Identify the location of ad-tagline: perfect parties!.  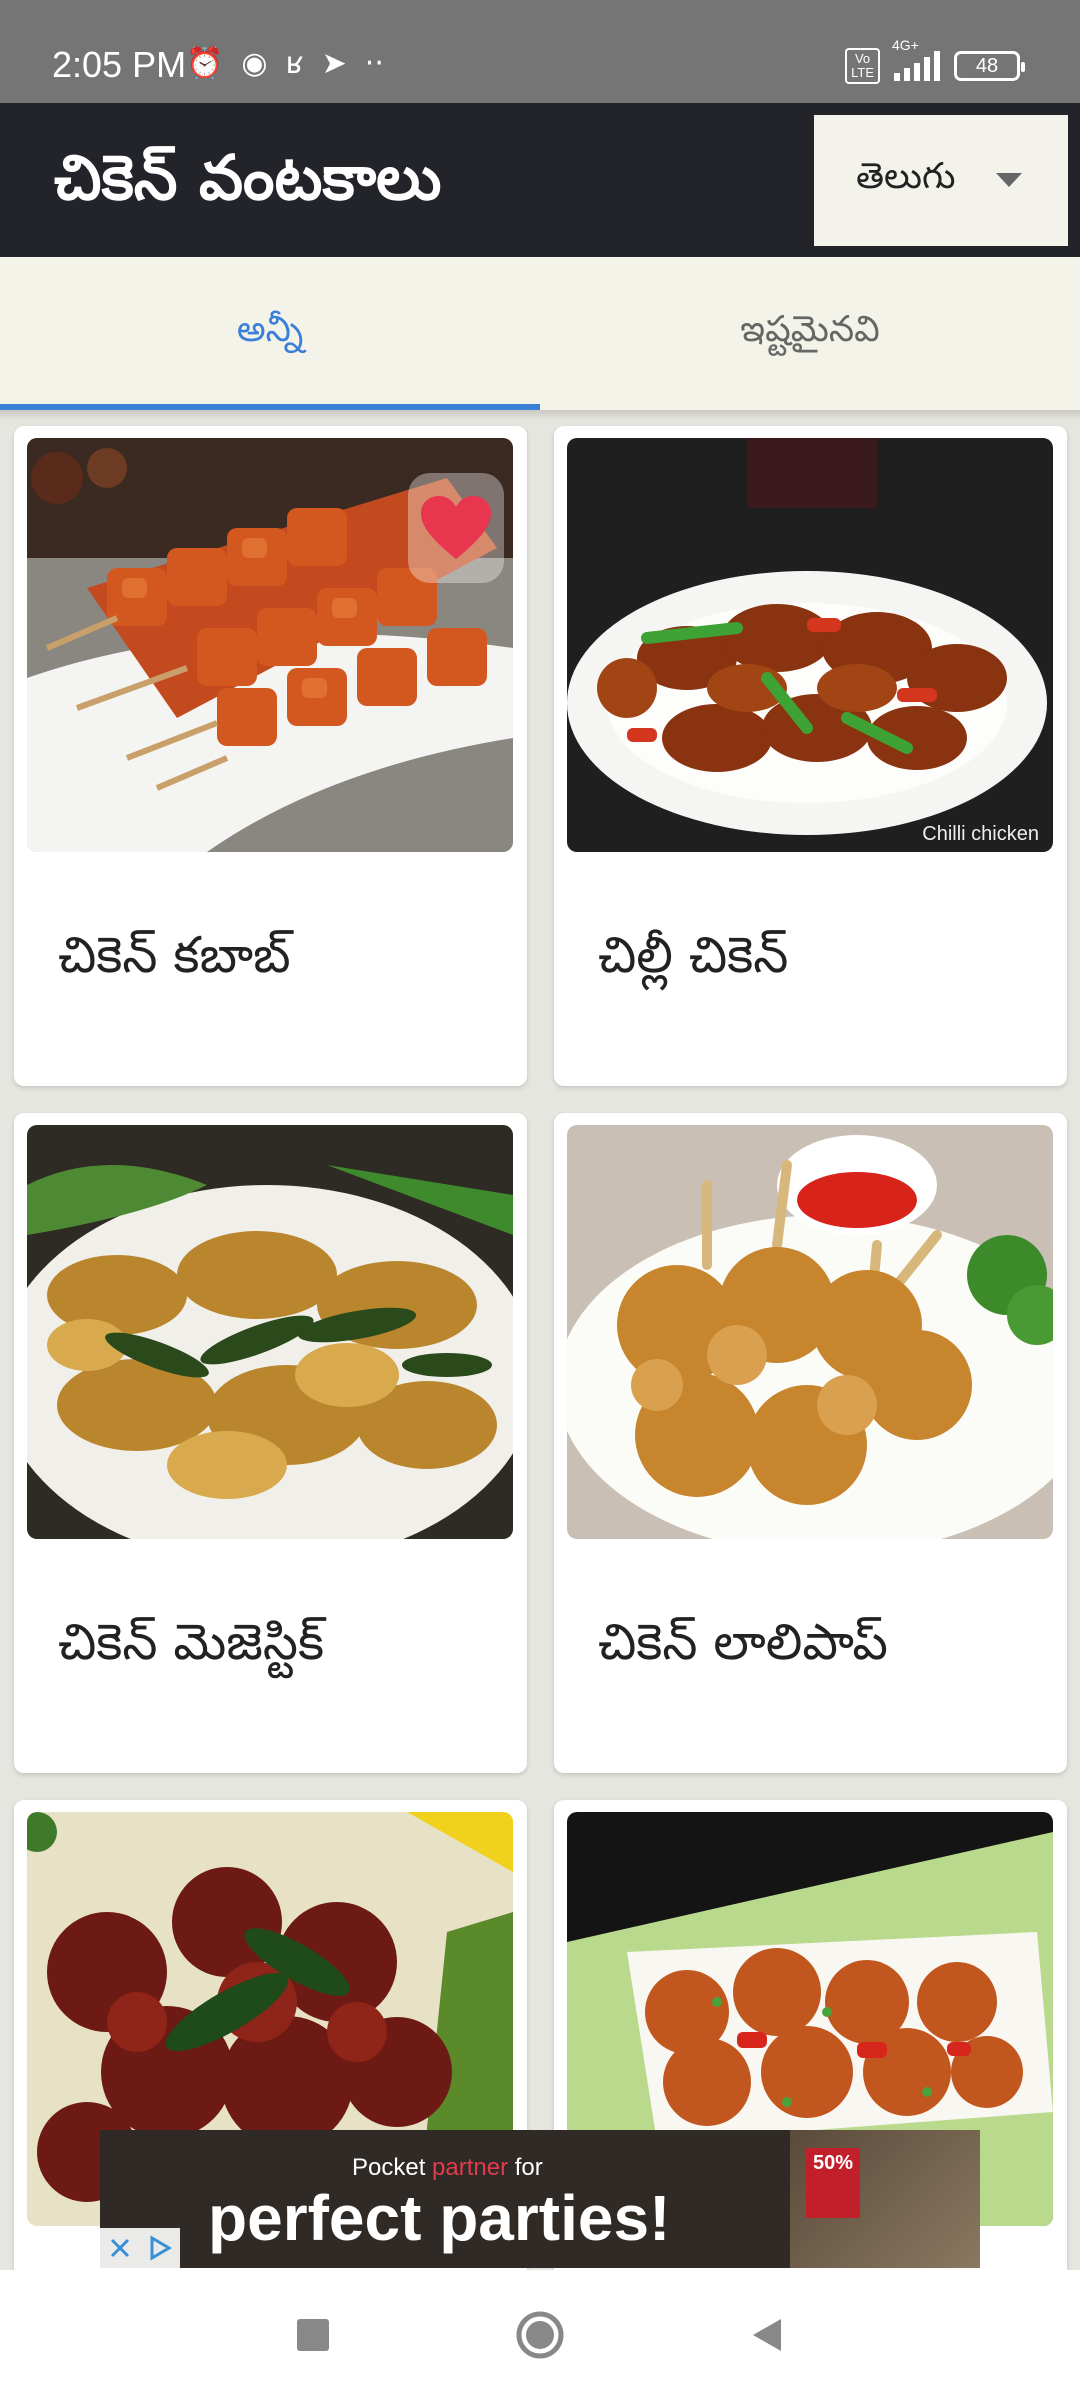
(439, 2218).